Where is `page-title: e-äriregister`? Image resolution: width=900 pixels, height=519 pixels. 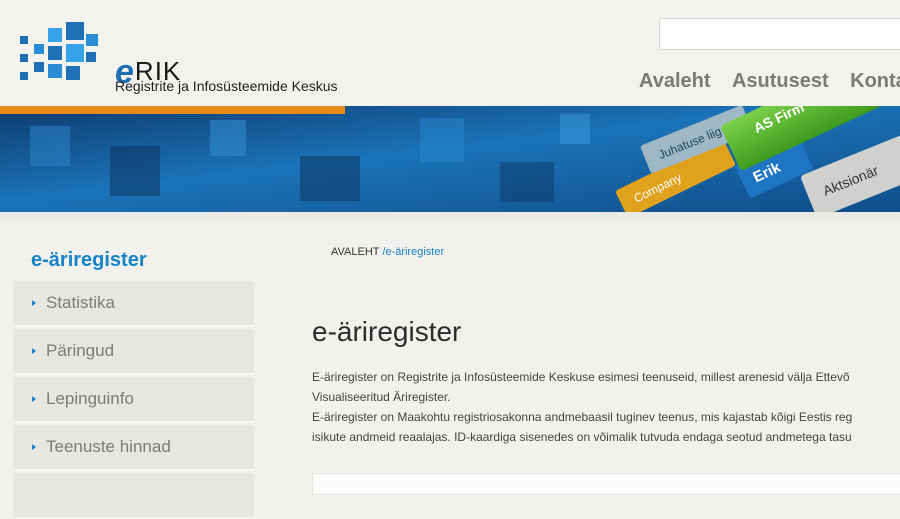 page-title: e-äriregister is located at coordinates (387, 331).